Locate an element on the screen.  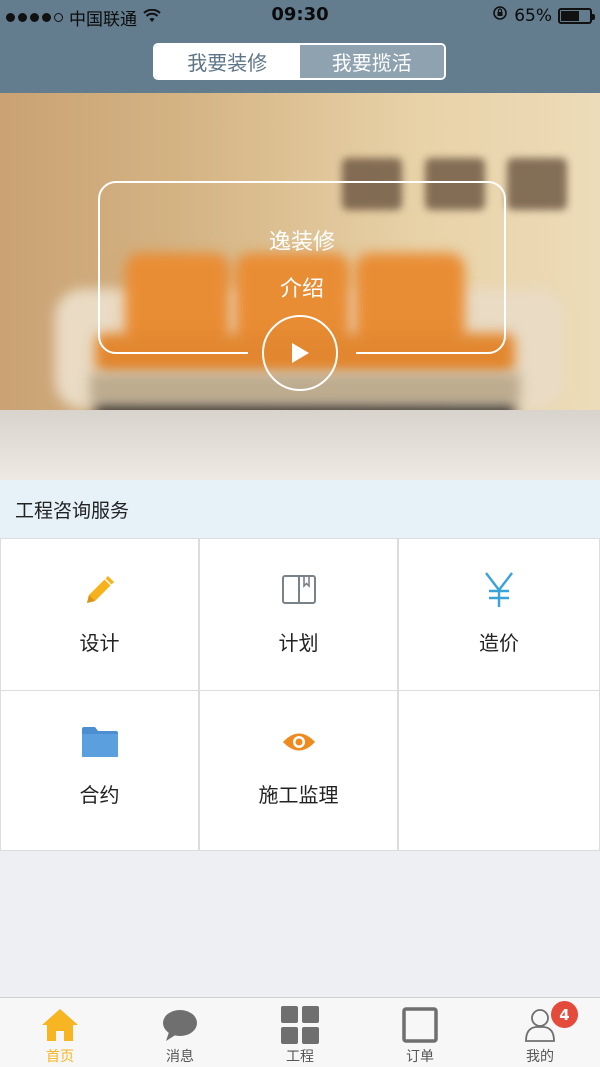
intro-subtitle: 介绍 is located at coordinates (301, 289).